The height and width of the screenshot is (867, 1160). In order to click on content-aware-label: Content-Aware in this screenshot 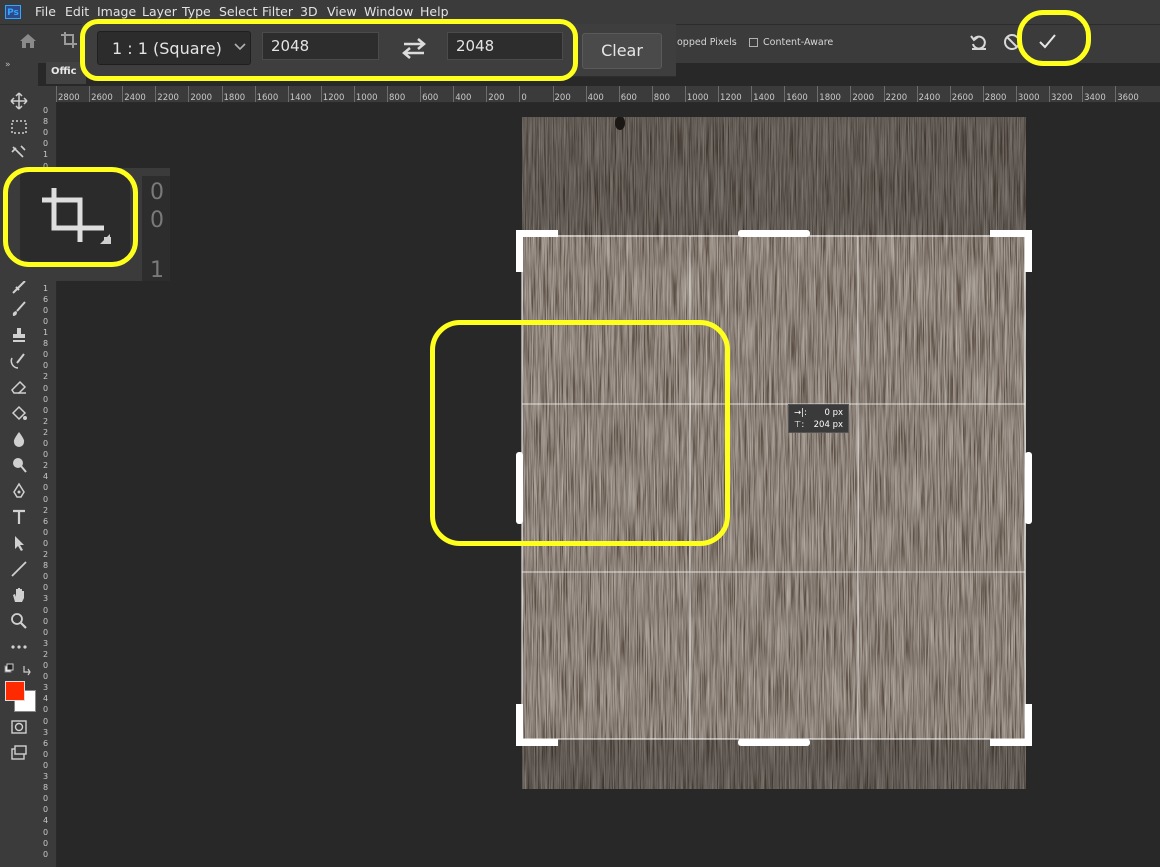, I will do `click(798, 42)`.